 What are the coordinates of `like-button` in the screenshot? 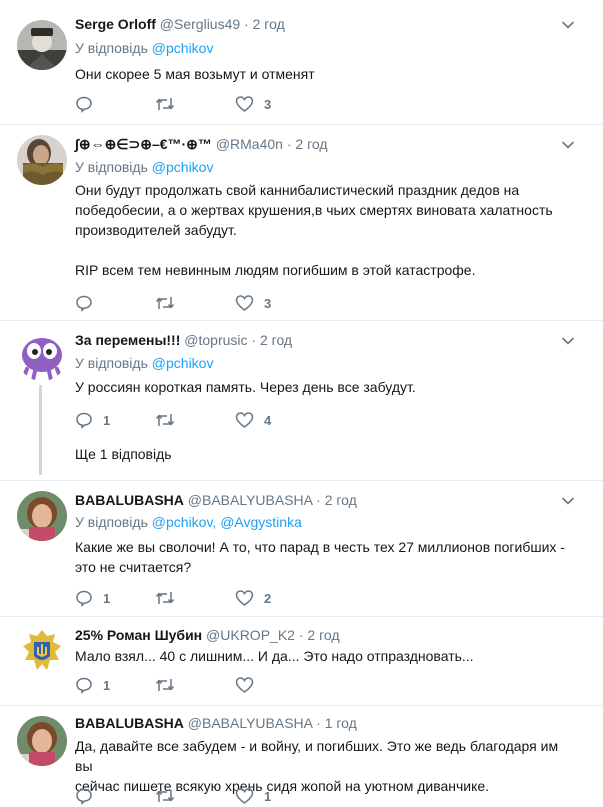 It's located at (244, 685).